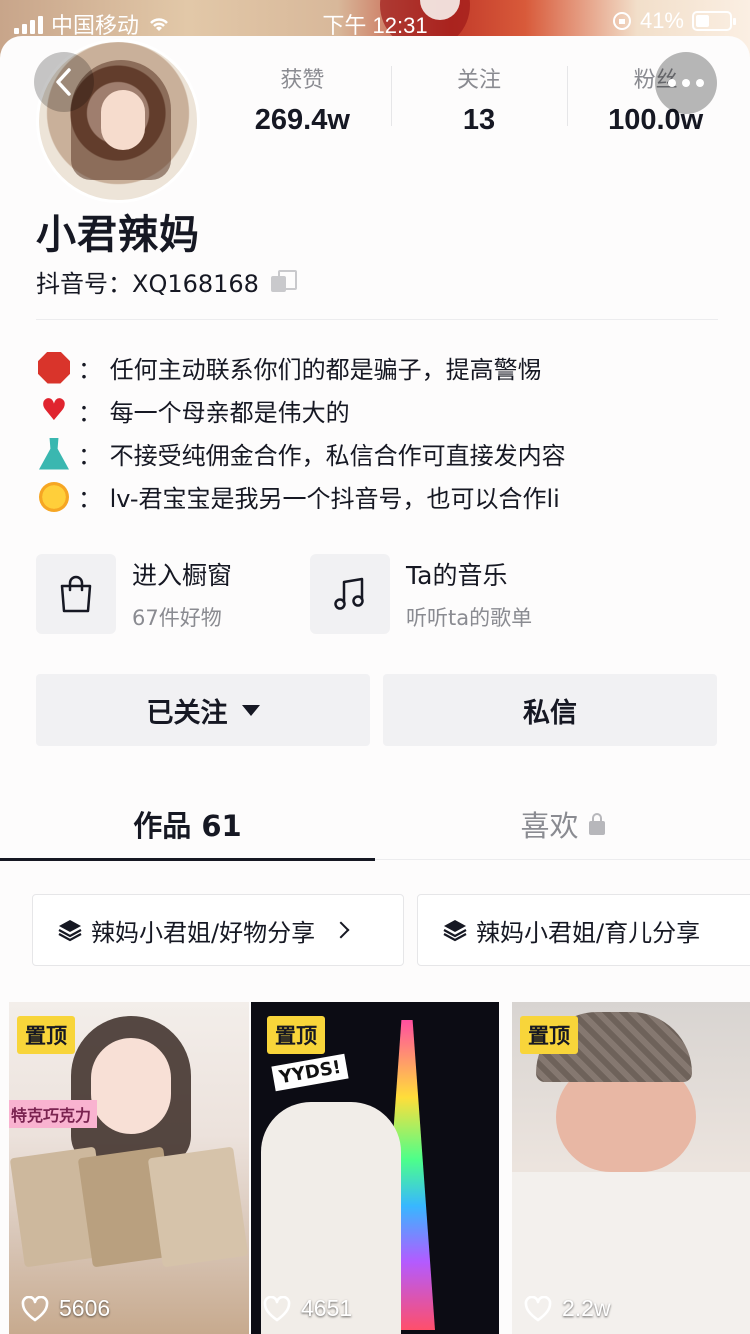  Describe the element at coordinates (129, 1168) in the screenshot. I see `video-thumbnail: 特克巧克力 置顶 5606` at that location.